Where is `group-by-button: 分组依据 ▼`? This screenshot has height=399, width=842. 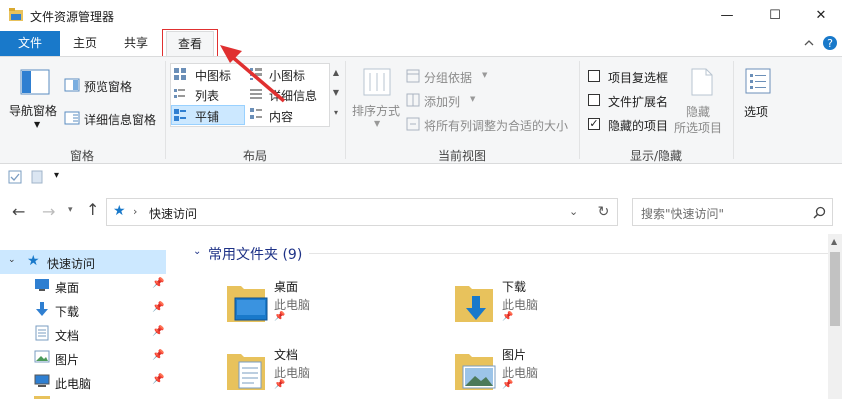
group-by-button: 分组依据 ▼ is located at coordinates (451, 77).